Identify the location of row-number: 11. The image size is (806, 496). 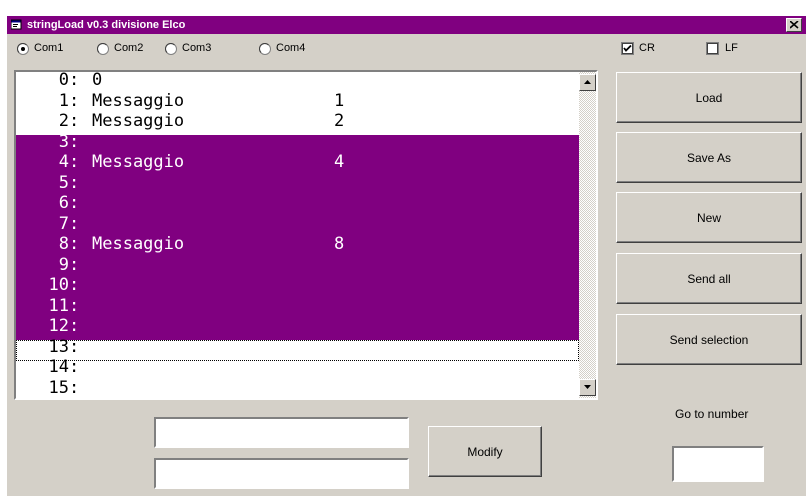
(58, 306).